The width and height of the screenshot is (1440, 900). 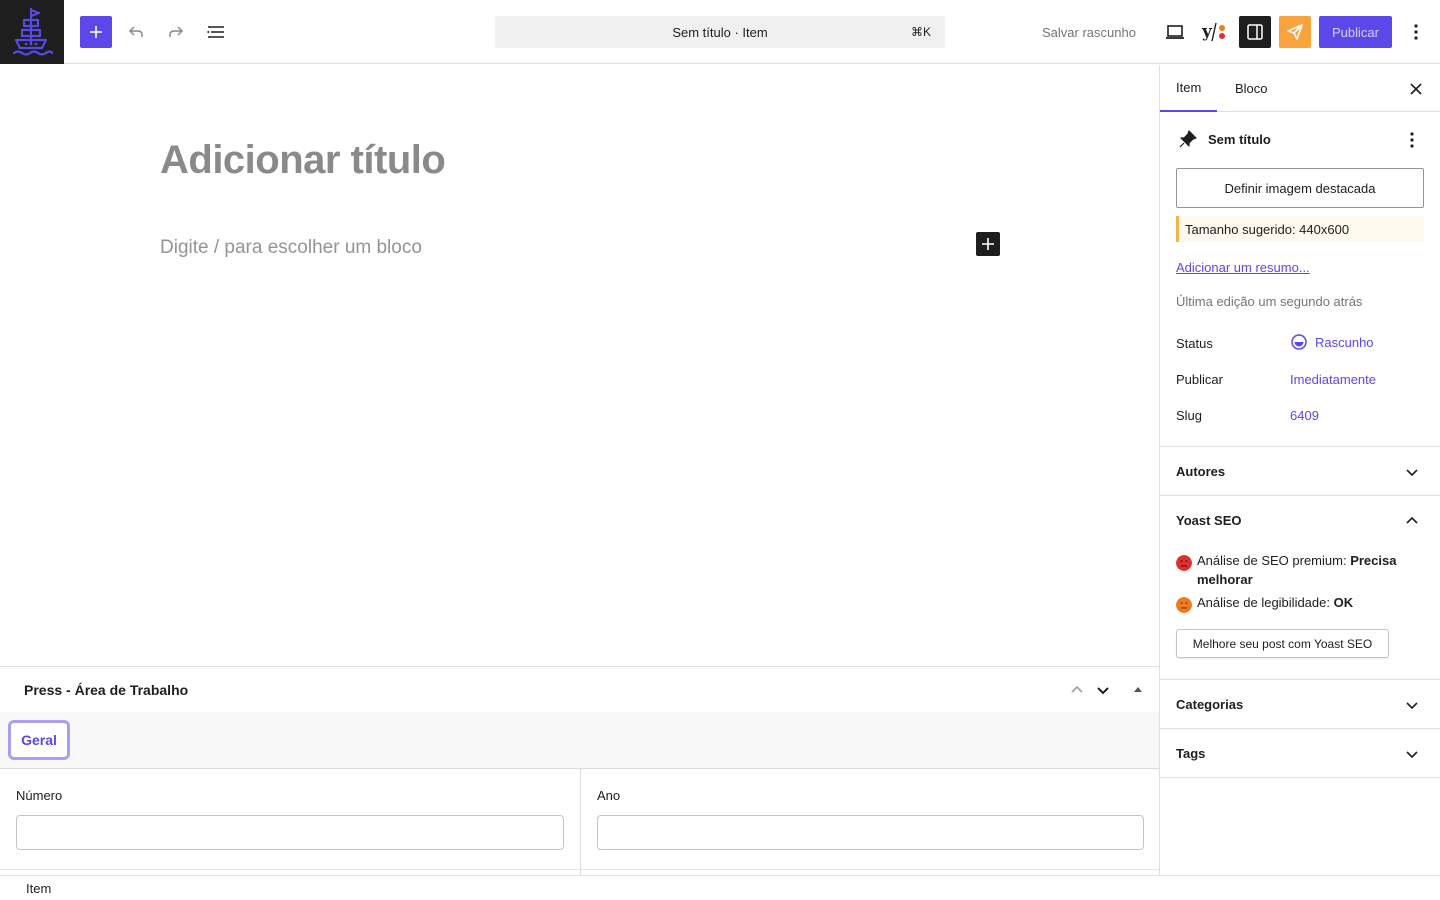 What do you see at coordinates (1300, 229) in the screenshot?
I see `size-notice: Tamanho sugerido: 440x600` at bounding box center [1300, 229].